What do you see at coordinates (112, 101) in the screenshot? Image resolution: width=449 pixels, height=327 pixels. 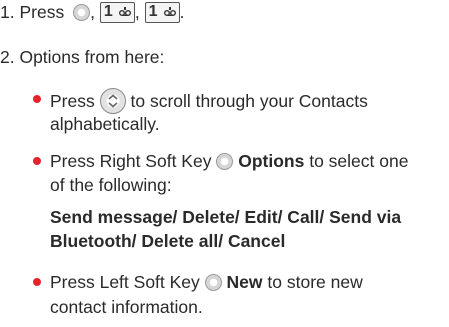 I see `navigation-key-icon` at bounding box center [112, 101].